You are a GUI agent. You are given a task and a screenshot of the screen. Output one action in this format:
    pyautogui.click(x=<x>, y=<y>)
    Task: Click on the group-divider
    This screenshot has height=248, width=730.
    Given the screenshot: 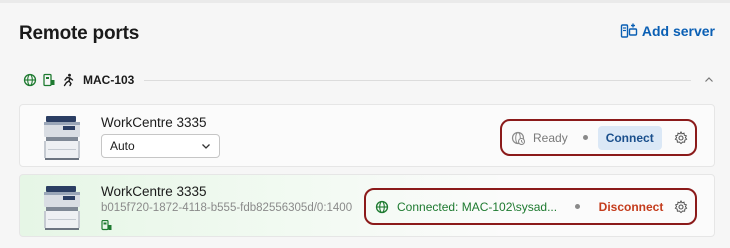 What is the action you would take?
    pyautogui.click(x=417, y=80)
    